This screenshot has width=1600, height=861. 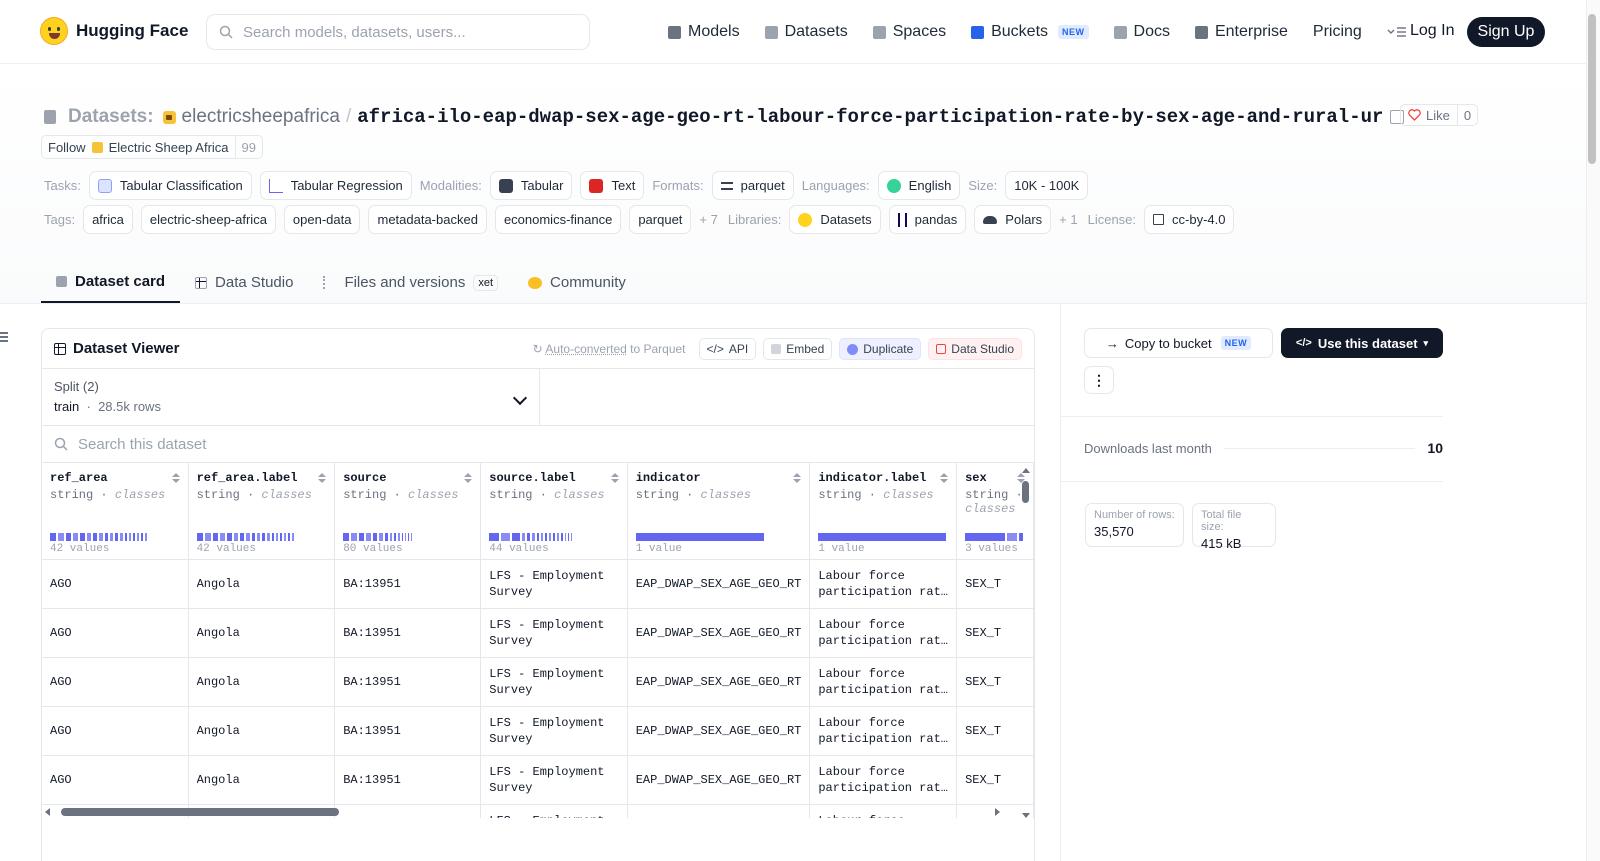 I want to click on column-header: indicator.label string · classes 1 value, so click(x=883, y=511).